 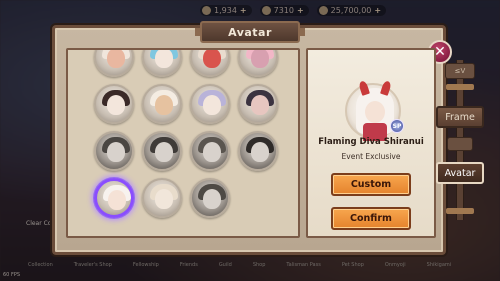 What do you see at coordinates (39, 223) in the screenshot?
I see `clear-label: Clear Co` at bounding box center [39, 223].